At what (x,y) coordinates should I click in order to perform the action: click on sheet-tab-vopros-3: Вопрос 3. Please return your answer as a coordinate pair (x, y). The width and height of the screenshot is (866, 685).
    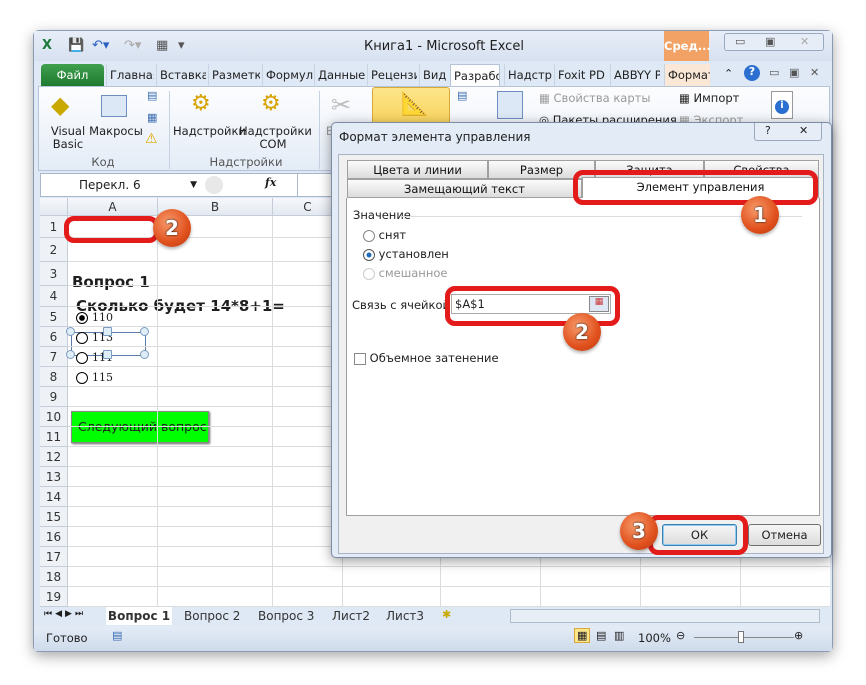
    Looking at the image, I should click on (286, 616).